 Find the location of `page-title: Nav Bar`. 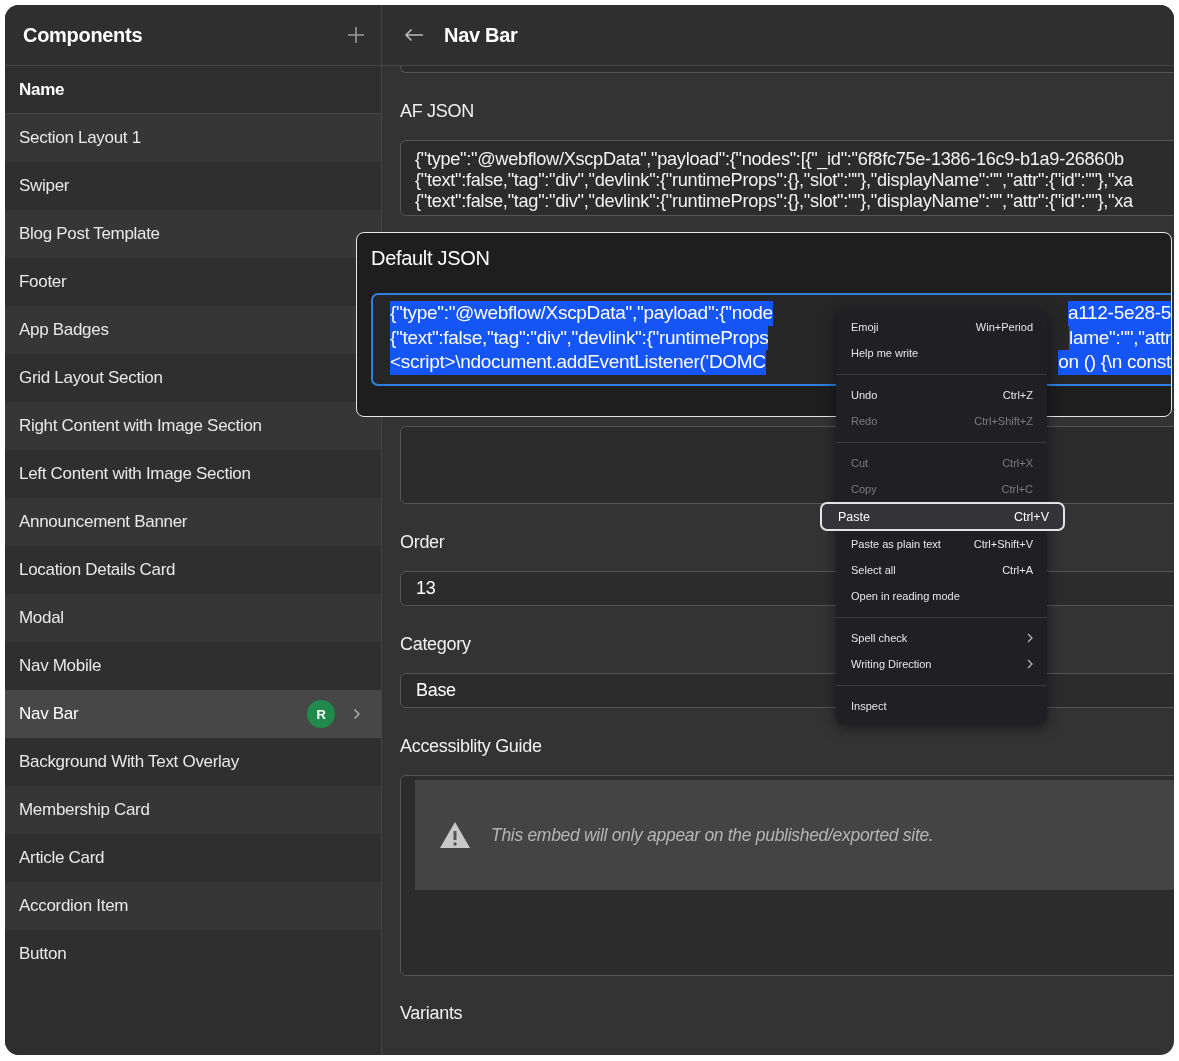

page-title: Nav Bar is located at coordinates (481, 35).